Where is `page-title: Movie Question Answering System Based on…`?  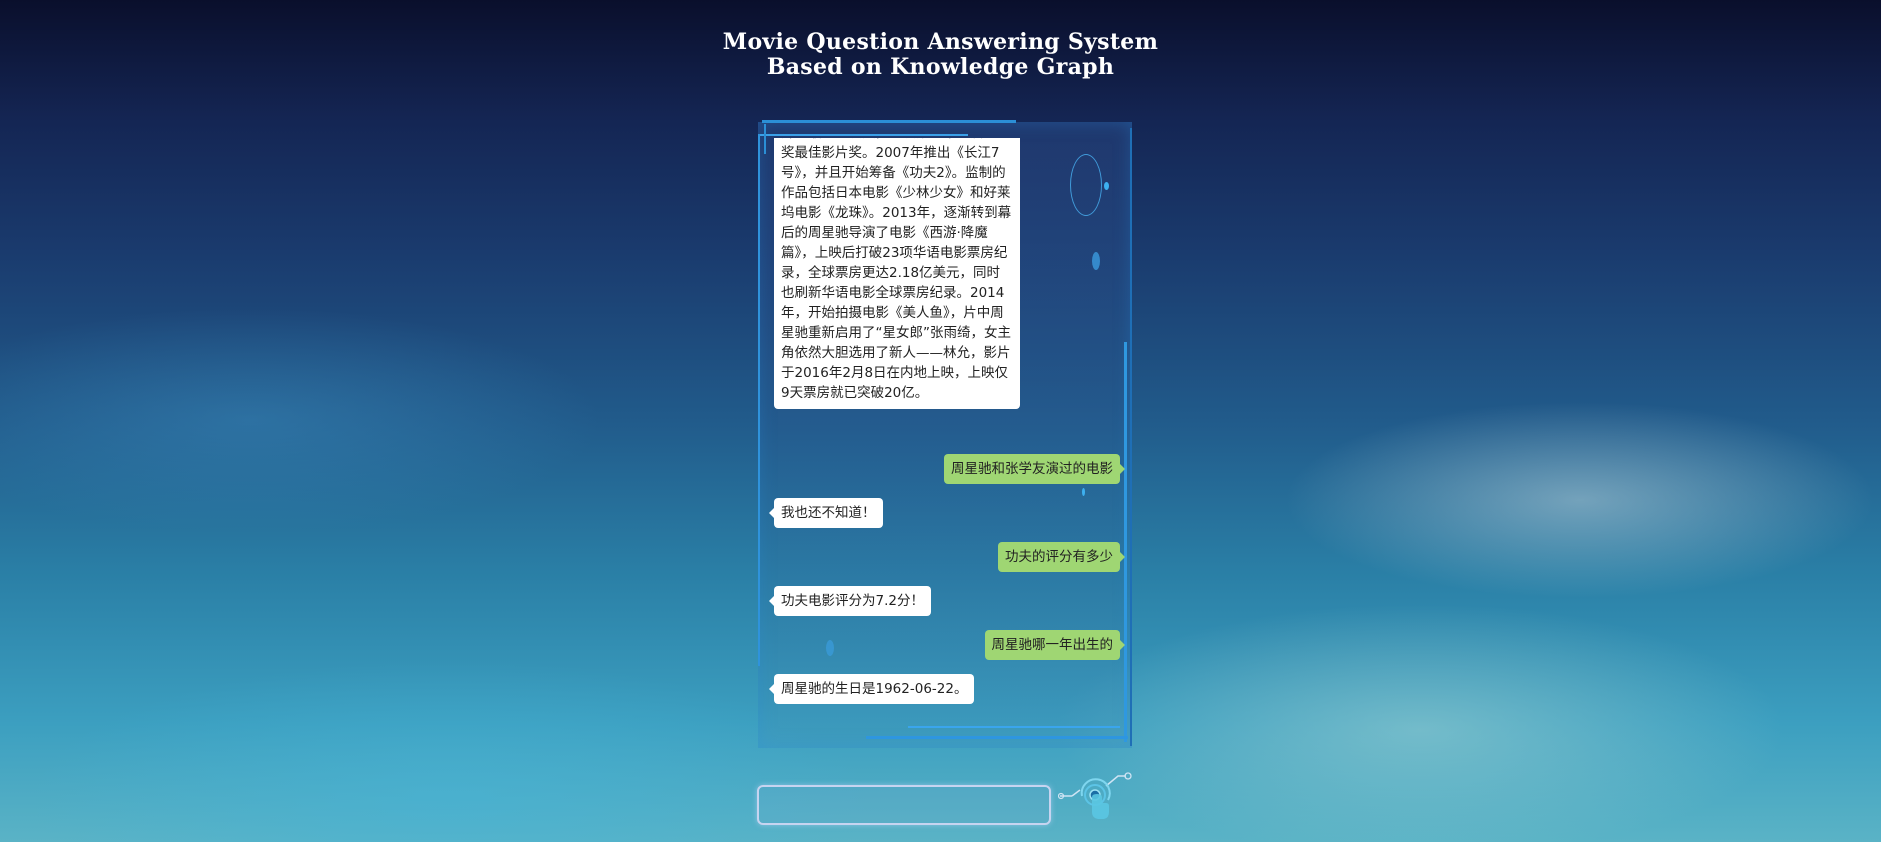 page-title: Movie Question Answering System Based on… is located at coordinates (940, 55).